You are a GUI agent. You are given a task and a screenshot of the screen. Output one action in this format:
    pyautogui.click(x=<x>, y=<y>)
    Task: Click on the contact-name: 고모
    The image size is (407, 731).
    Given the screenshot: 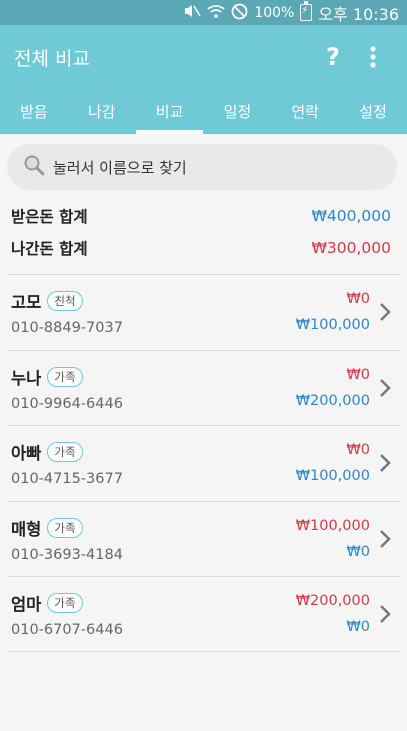 What is the action you would take?
    pyautogui.click(x=26, y=303)
    